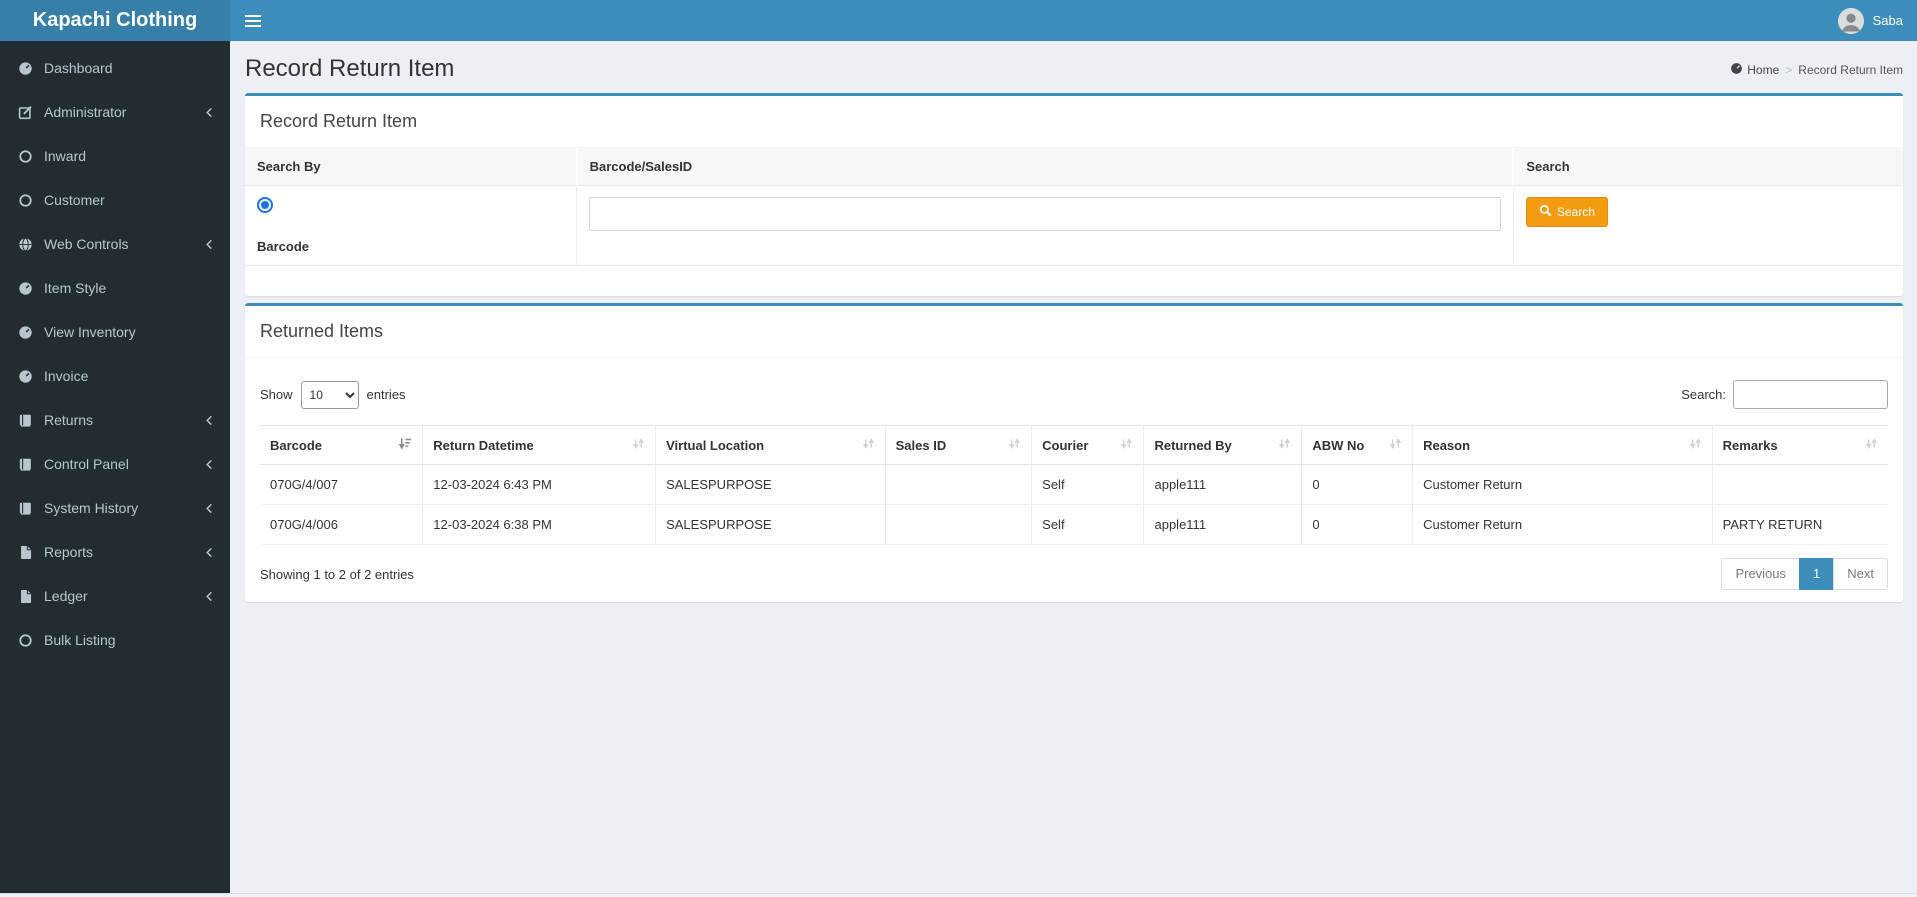 This screenshot has height=897, width=1917. I want to click on pagination: Previous 1 Next, so click(1804, 574).